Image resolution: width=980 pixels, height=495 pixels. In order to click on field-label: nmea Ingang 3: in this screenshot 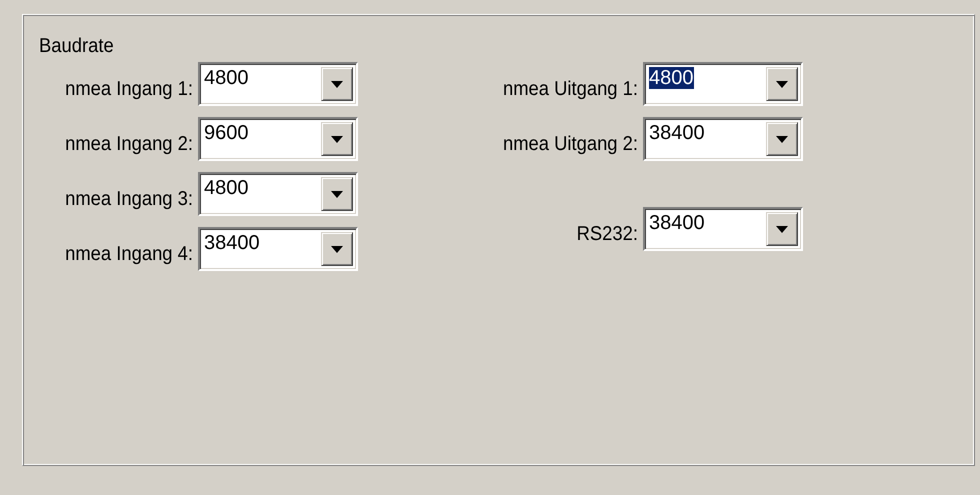, I will do `click(128, 200)`.